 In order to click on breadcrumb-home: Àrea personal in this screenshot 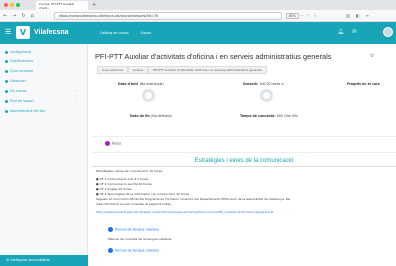, I will do `click(112, 70)`.